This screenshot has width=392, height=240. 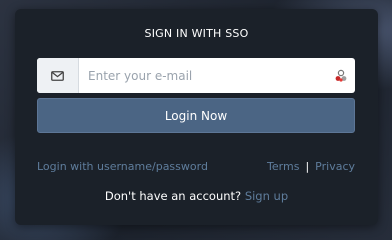 I want to click on privacy-link: Privacy, so click(x=335, y=166).